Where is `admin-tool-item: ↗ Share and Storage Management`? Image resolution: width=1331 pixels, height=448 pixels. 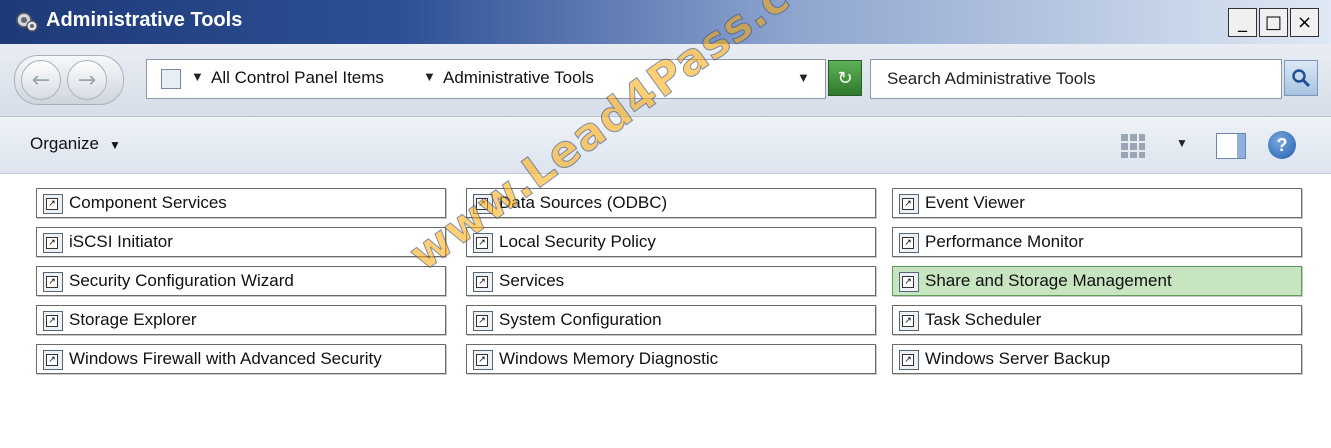 admin-tool-item: ↗ Share and Storage Management is located at coordinates (1097, 281).